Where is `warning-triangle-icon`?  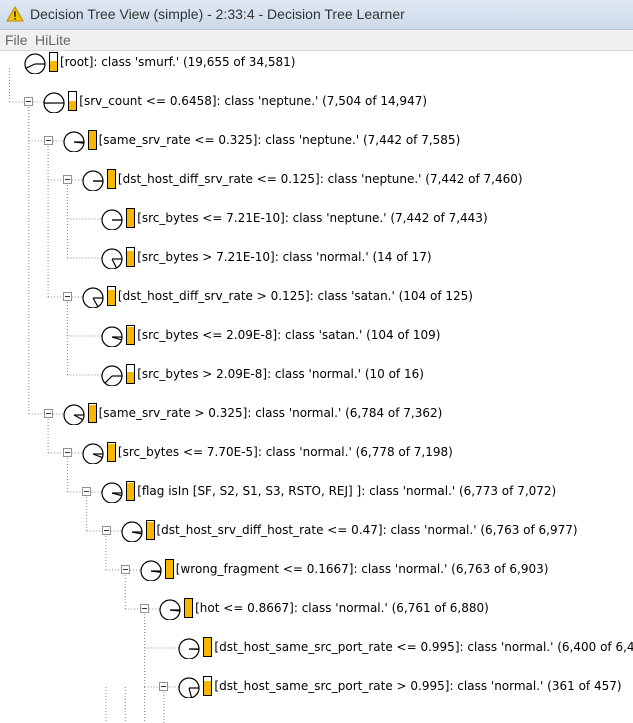
warning-triangle-icon is located at coordinates (15, 14).